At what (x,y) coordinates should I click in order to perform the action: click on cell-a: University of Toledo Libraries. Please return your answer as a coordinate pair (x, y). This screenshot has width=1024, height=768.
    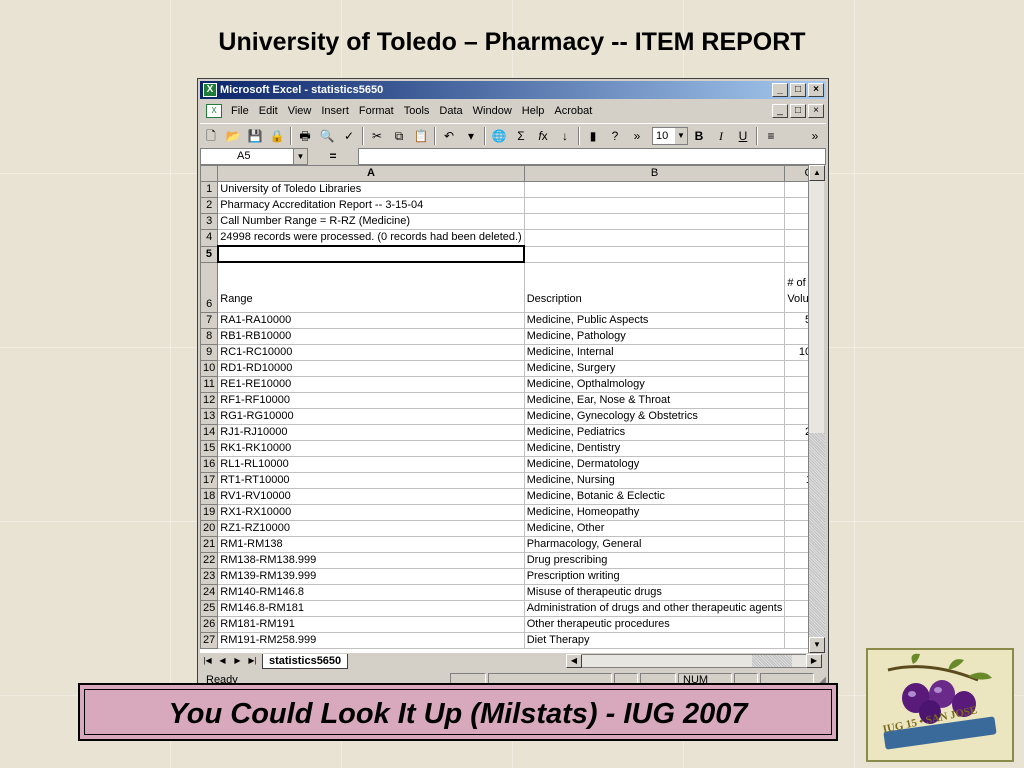
    Looking at the image, I should click on (371, 189).